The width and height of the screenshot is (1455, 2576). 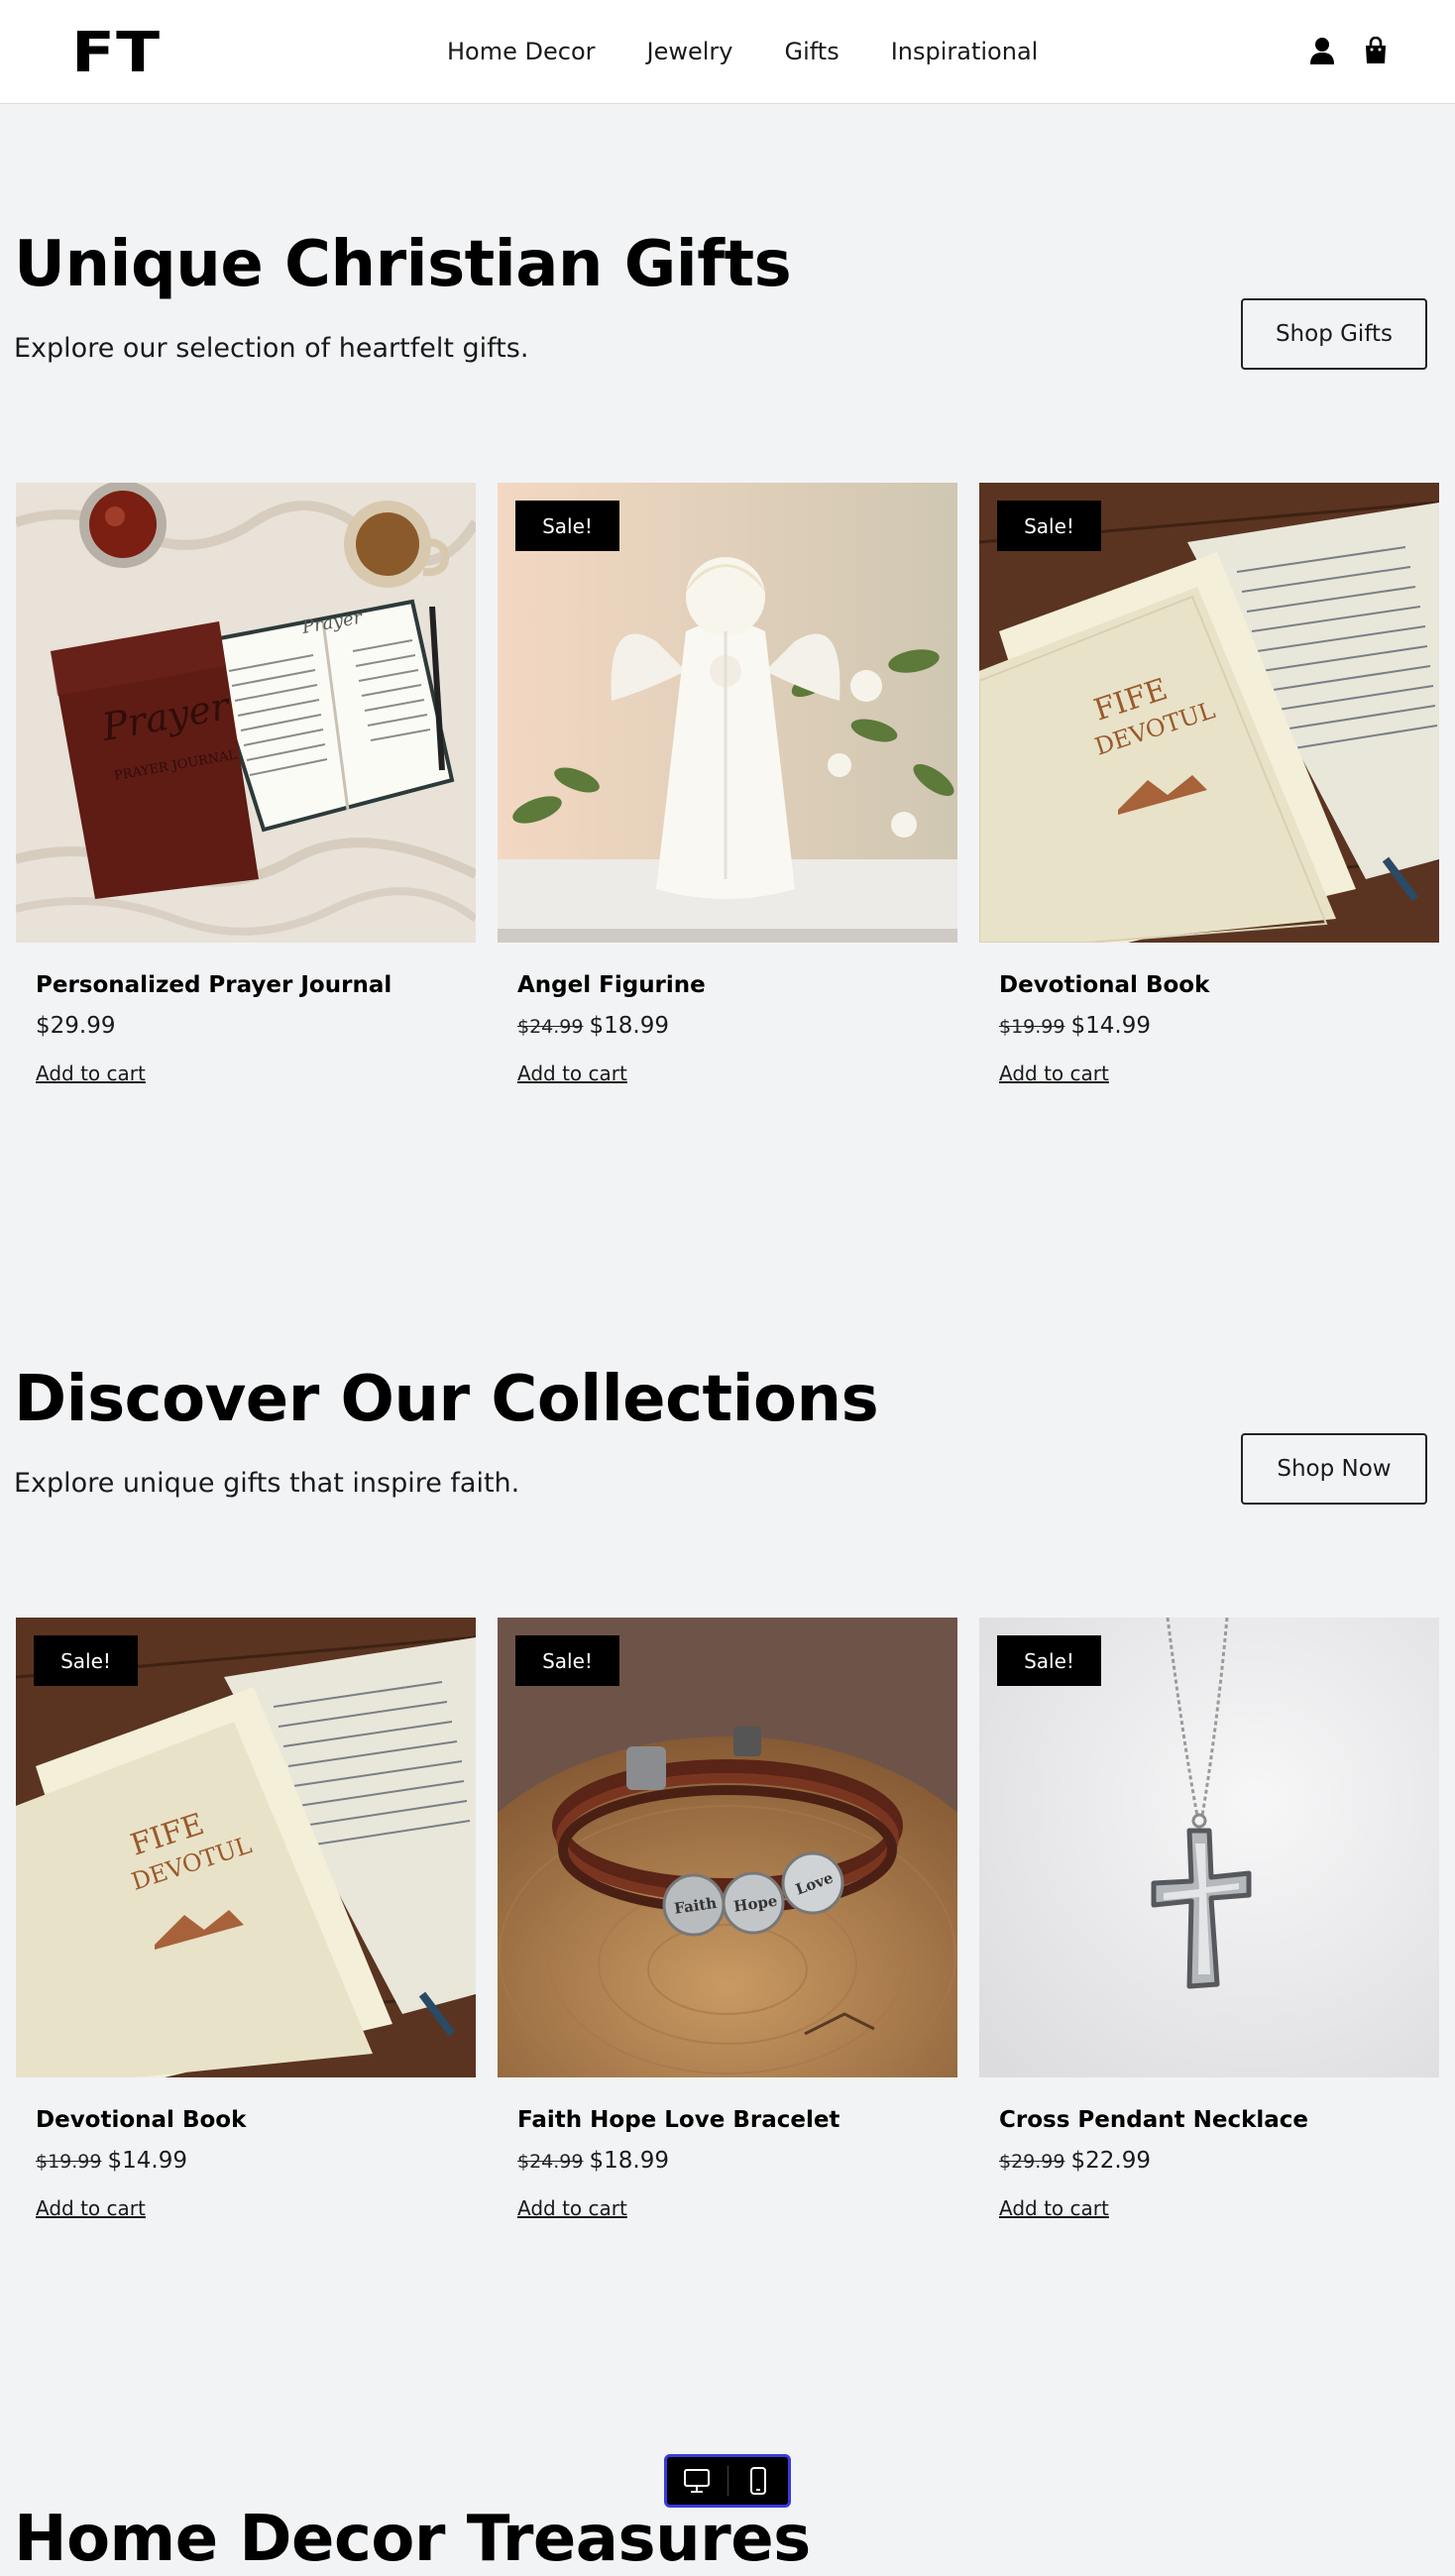 What do you see at coordinates (678, 2120) in the screenshot?
I see `product-name: Faith Hope Love Bracelet` at bounding box center [678, 2120].